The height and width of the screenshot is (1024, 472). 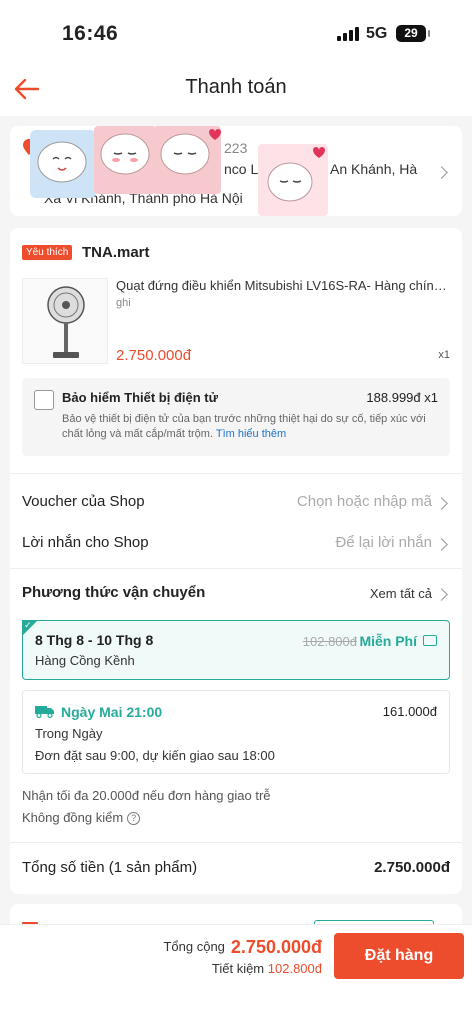 What do you see at coordinates (69, 733) in the screenshot?
I see `express-shipping-type: Trong Ngày` at bounding box center [69, 733].